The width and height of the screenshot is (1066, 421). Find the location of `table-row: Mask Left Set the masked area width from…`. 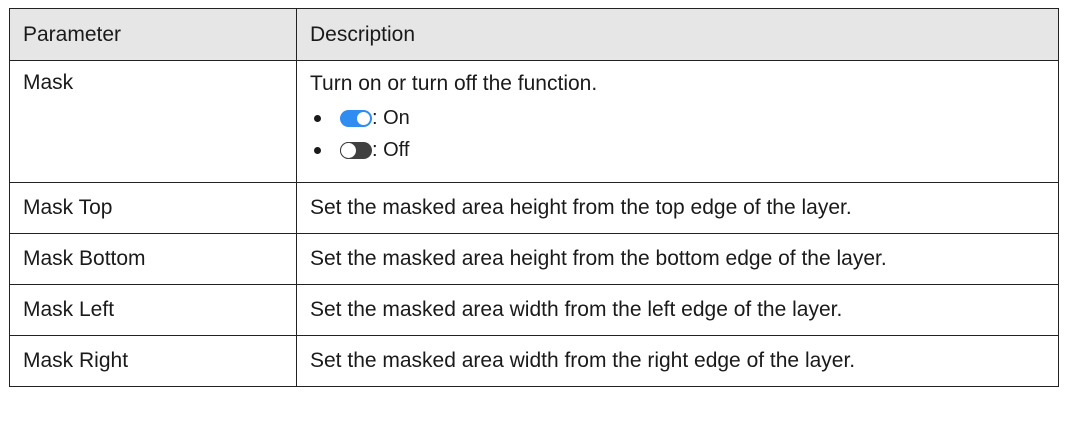

table-row: Mask Left Set the masked area width from… is located at coordinates (534, 310).